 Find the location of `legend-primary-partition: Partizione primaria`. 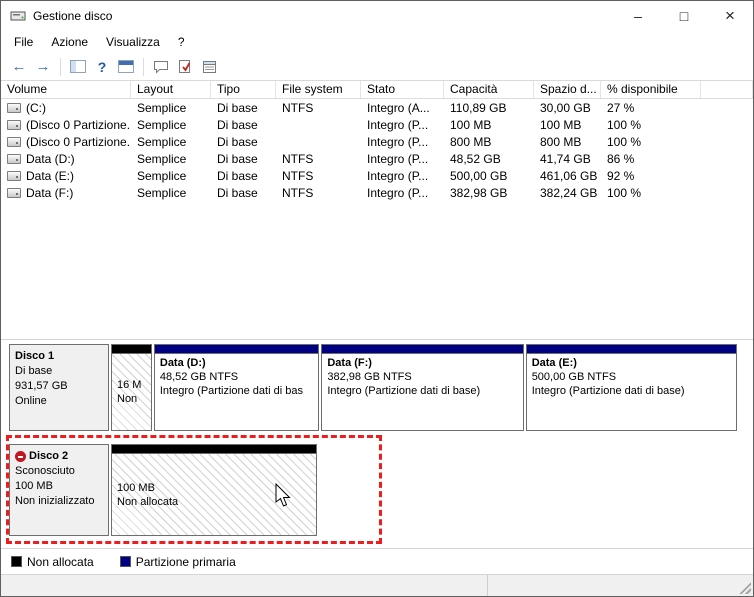

legend-primary-partition: Partizione primaria is located at coordinates (177, 562).